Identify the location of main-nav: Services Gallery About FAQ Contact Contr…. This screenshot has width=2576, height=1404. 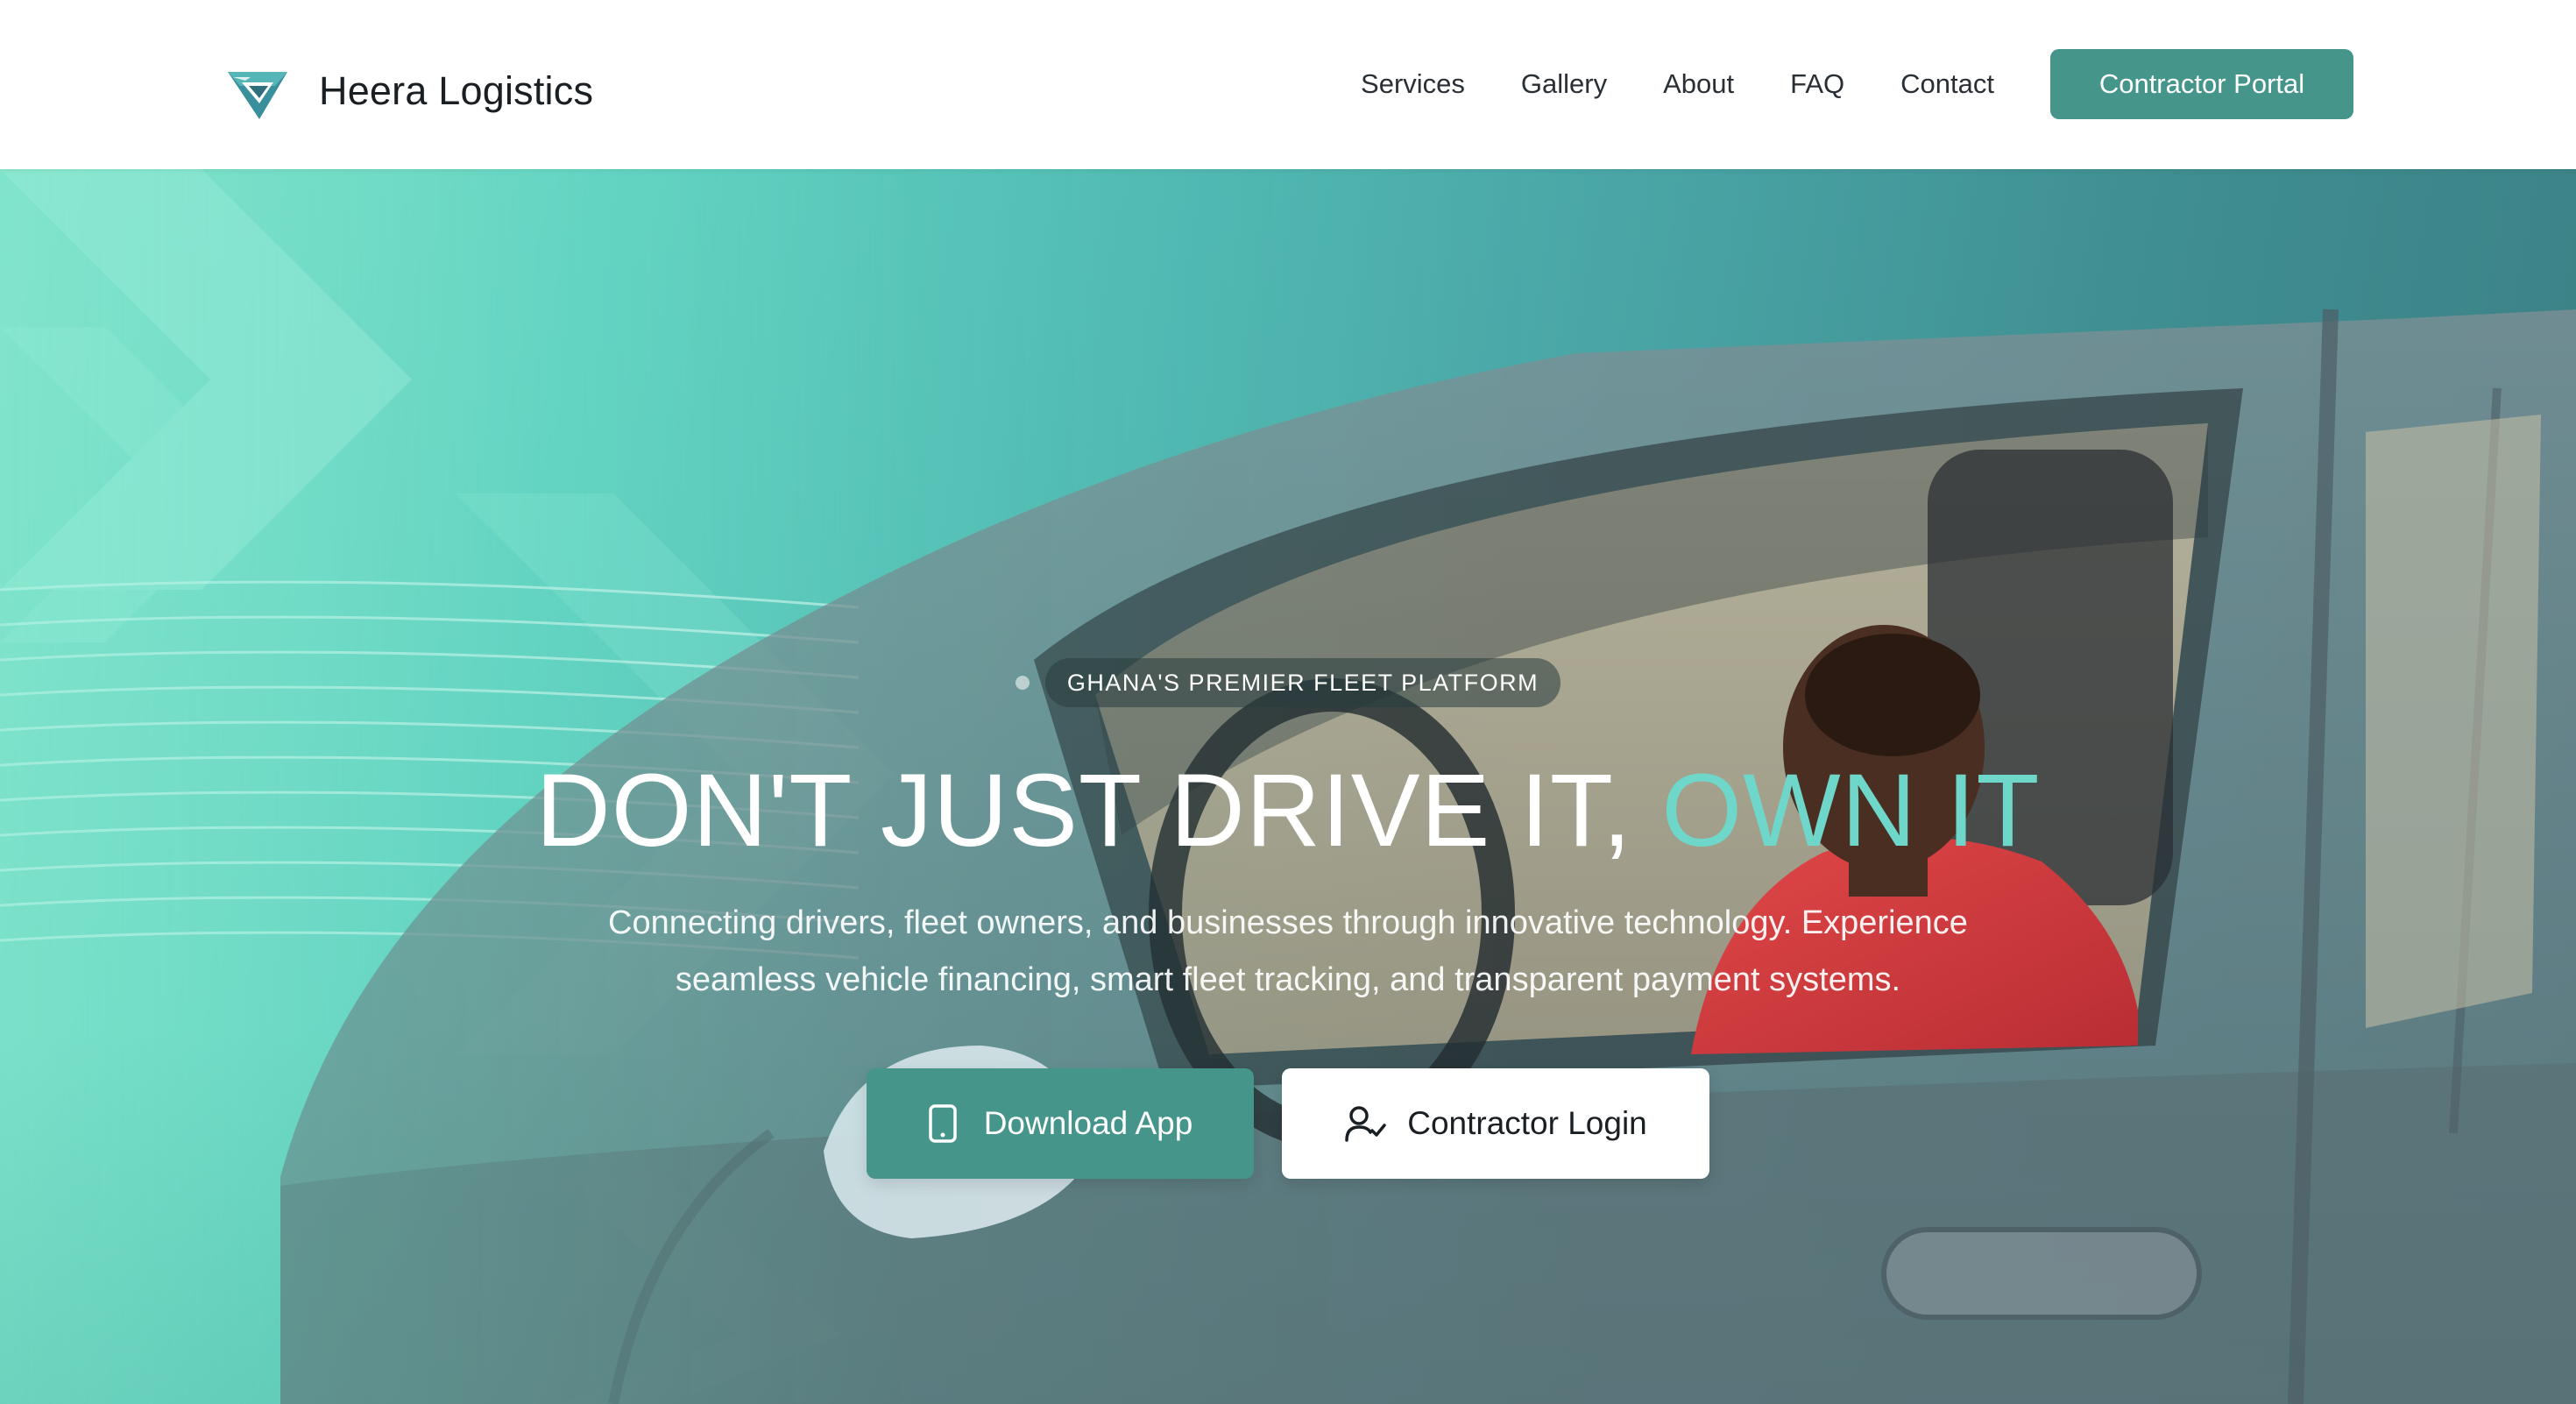
(1857, 84).